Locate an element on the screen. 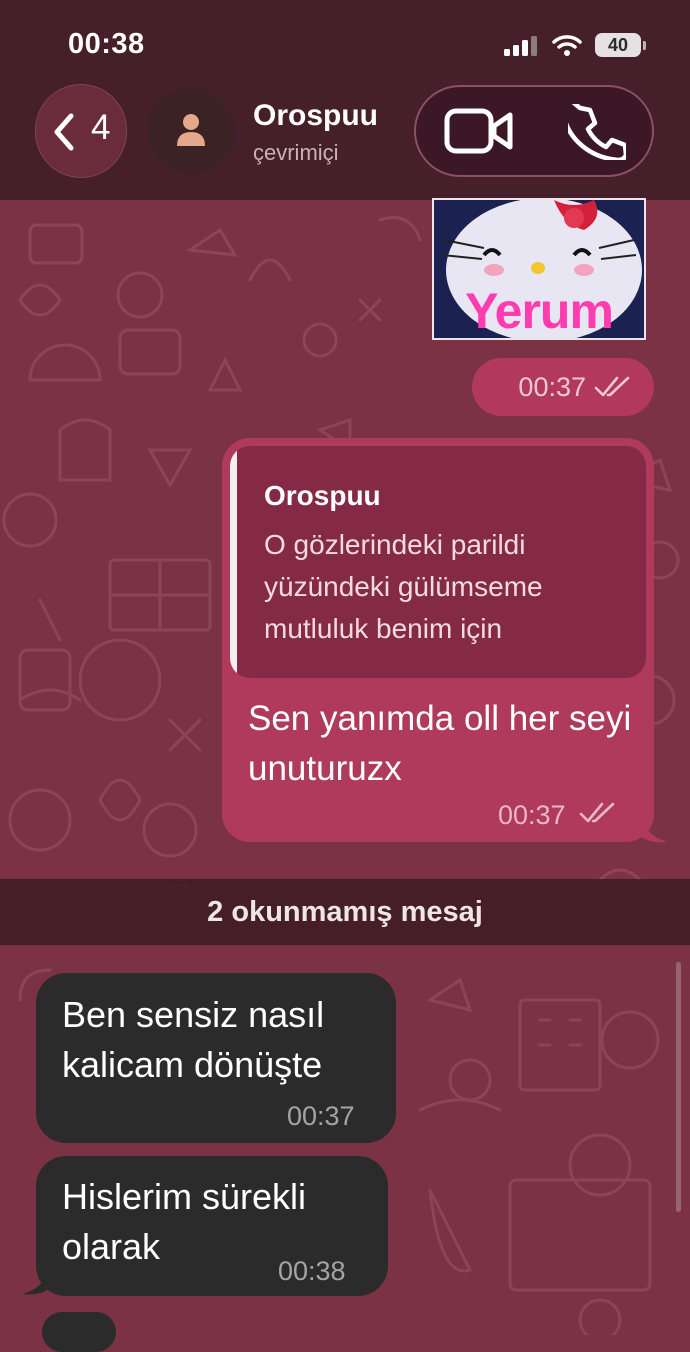  unread-divider-label: 2 okunmamış mesaj is located at coordinates (345, 912).